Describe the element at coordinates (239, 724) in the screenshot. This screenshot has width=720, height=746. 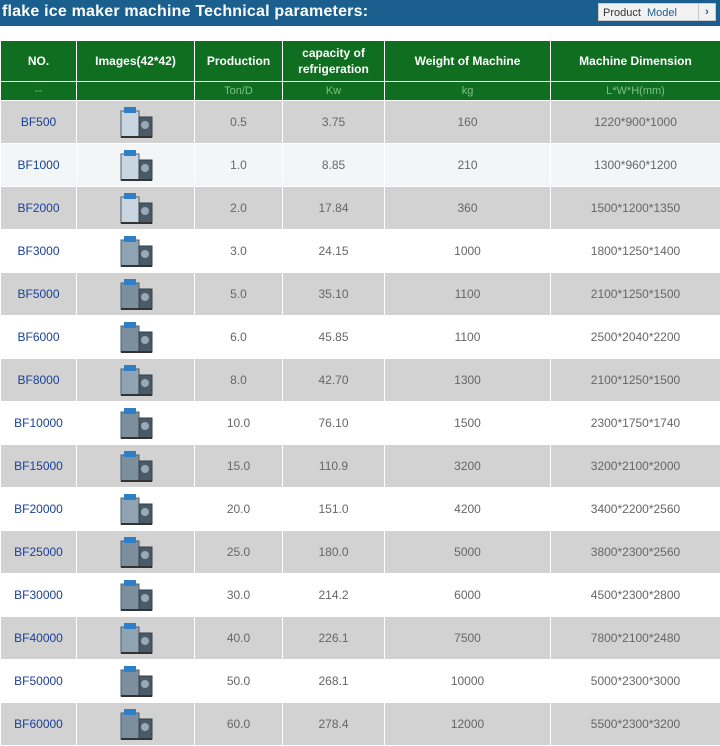
I see `production-cell: 60.0` at that location.